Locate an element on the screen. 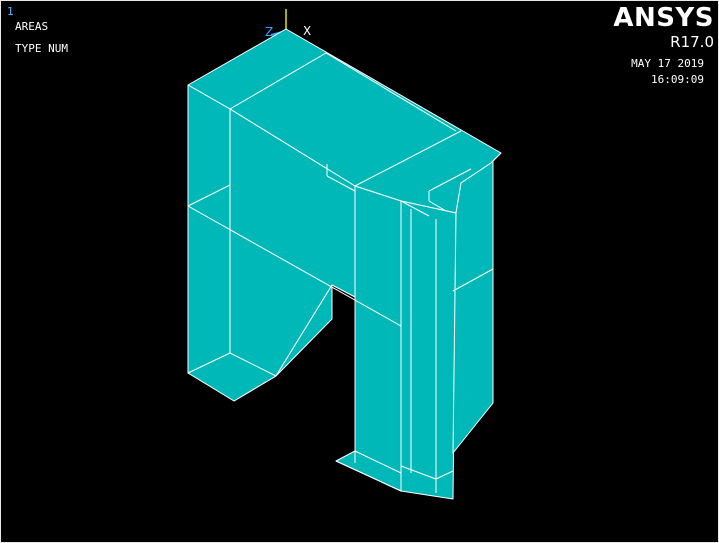 This screenshot has height=543, width=719. area-left-wall is located at coordinates (209, 239).